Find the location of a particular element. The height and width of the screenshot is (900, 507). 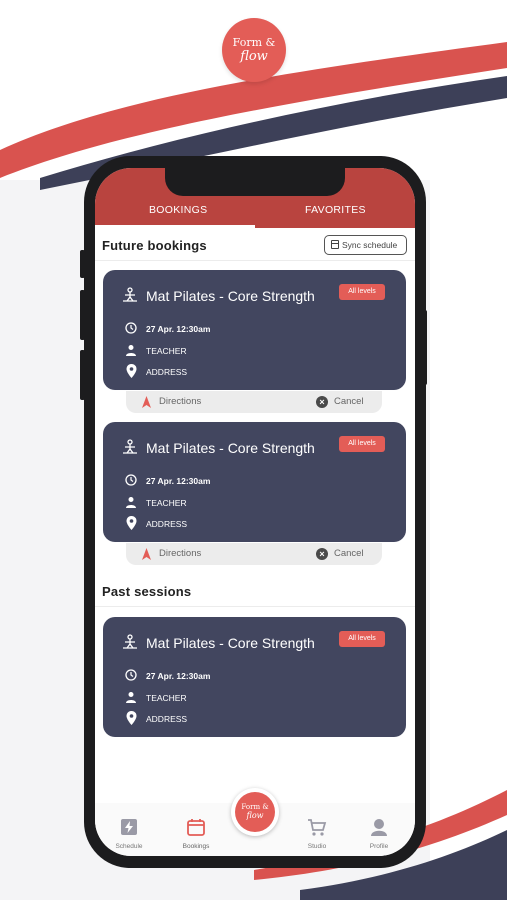

future-bookings-title: Future bookings is located at coordinates (154, 245).